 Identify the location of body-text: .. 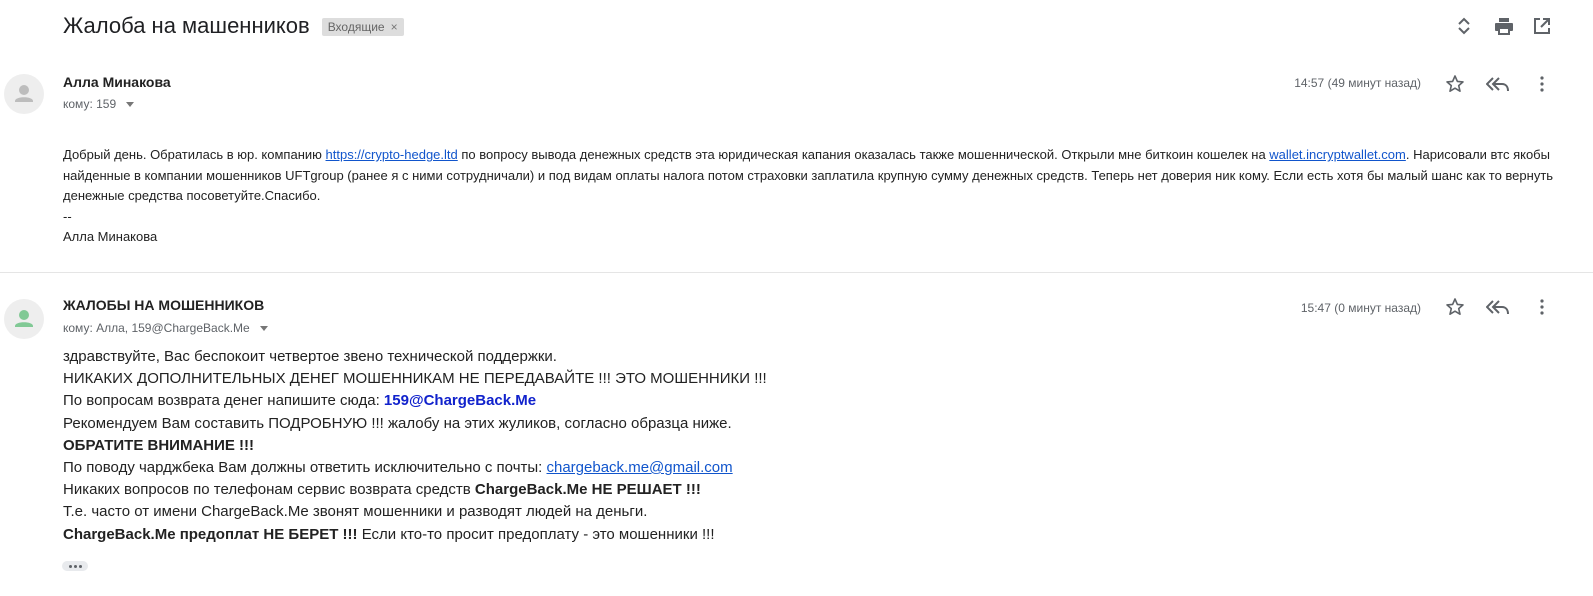
(1407, 154).